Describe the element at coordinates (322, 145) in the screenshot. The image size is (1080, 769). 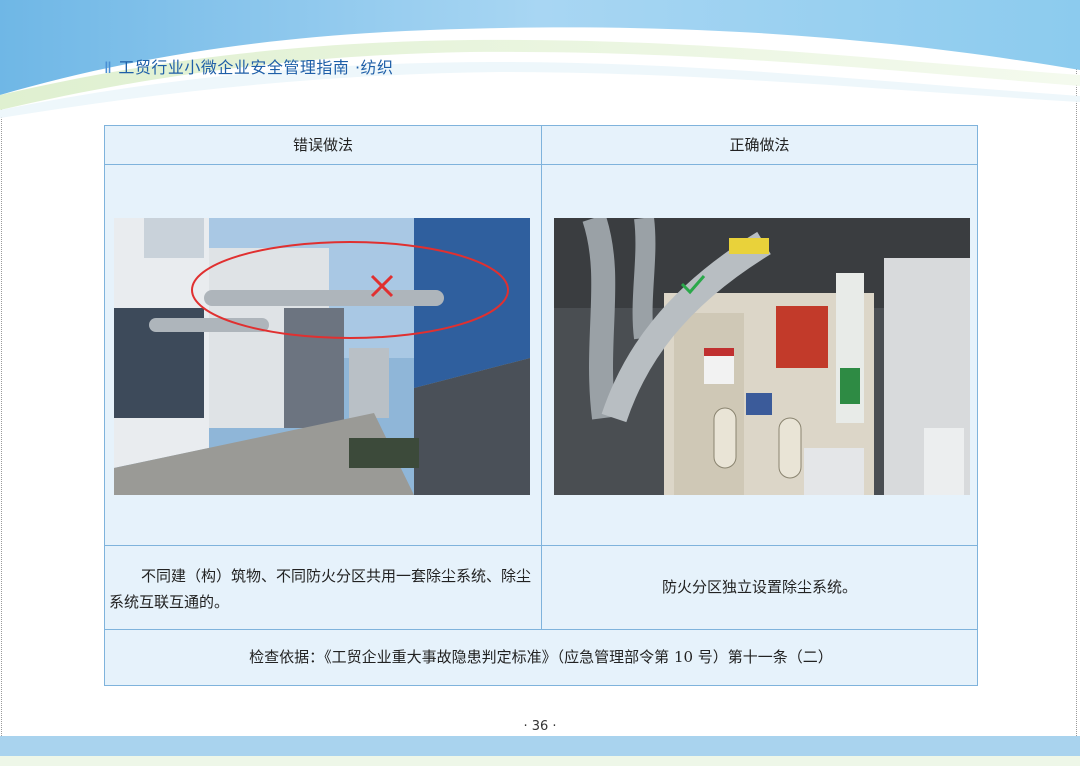
I see `wrong-practice-heading: 错误做法` at that location.